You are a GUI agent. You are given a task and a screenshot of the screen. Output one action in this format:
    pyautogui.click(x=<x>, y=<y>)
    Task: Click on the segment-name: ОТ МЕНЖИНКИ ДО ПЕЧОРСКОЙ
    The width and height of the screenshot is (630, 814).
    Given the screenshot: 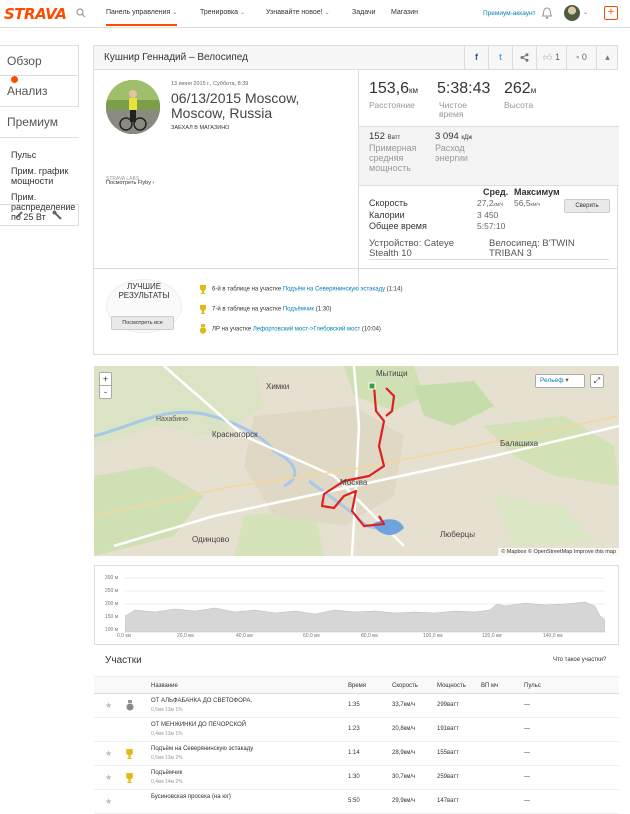 What is the action you would take?
    pyautogui.click(x=198, y=725)
    